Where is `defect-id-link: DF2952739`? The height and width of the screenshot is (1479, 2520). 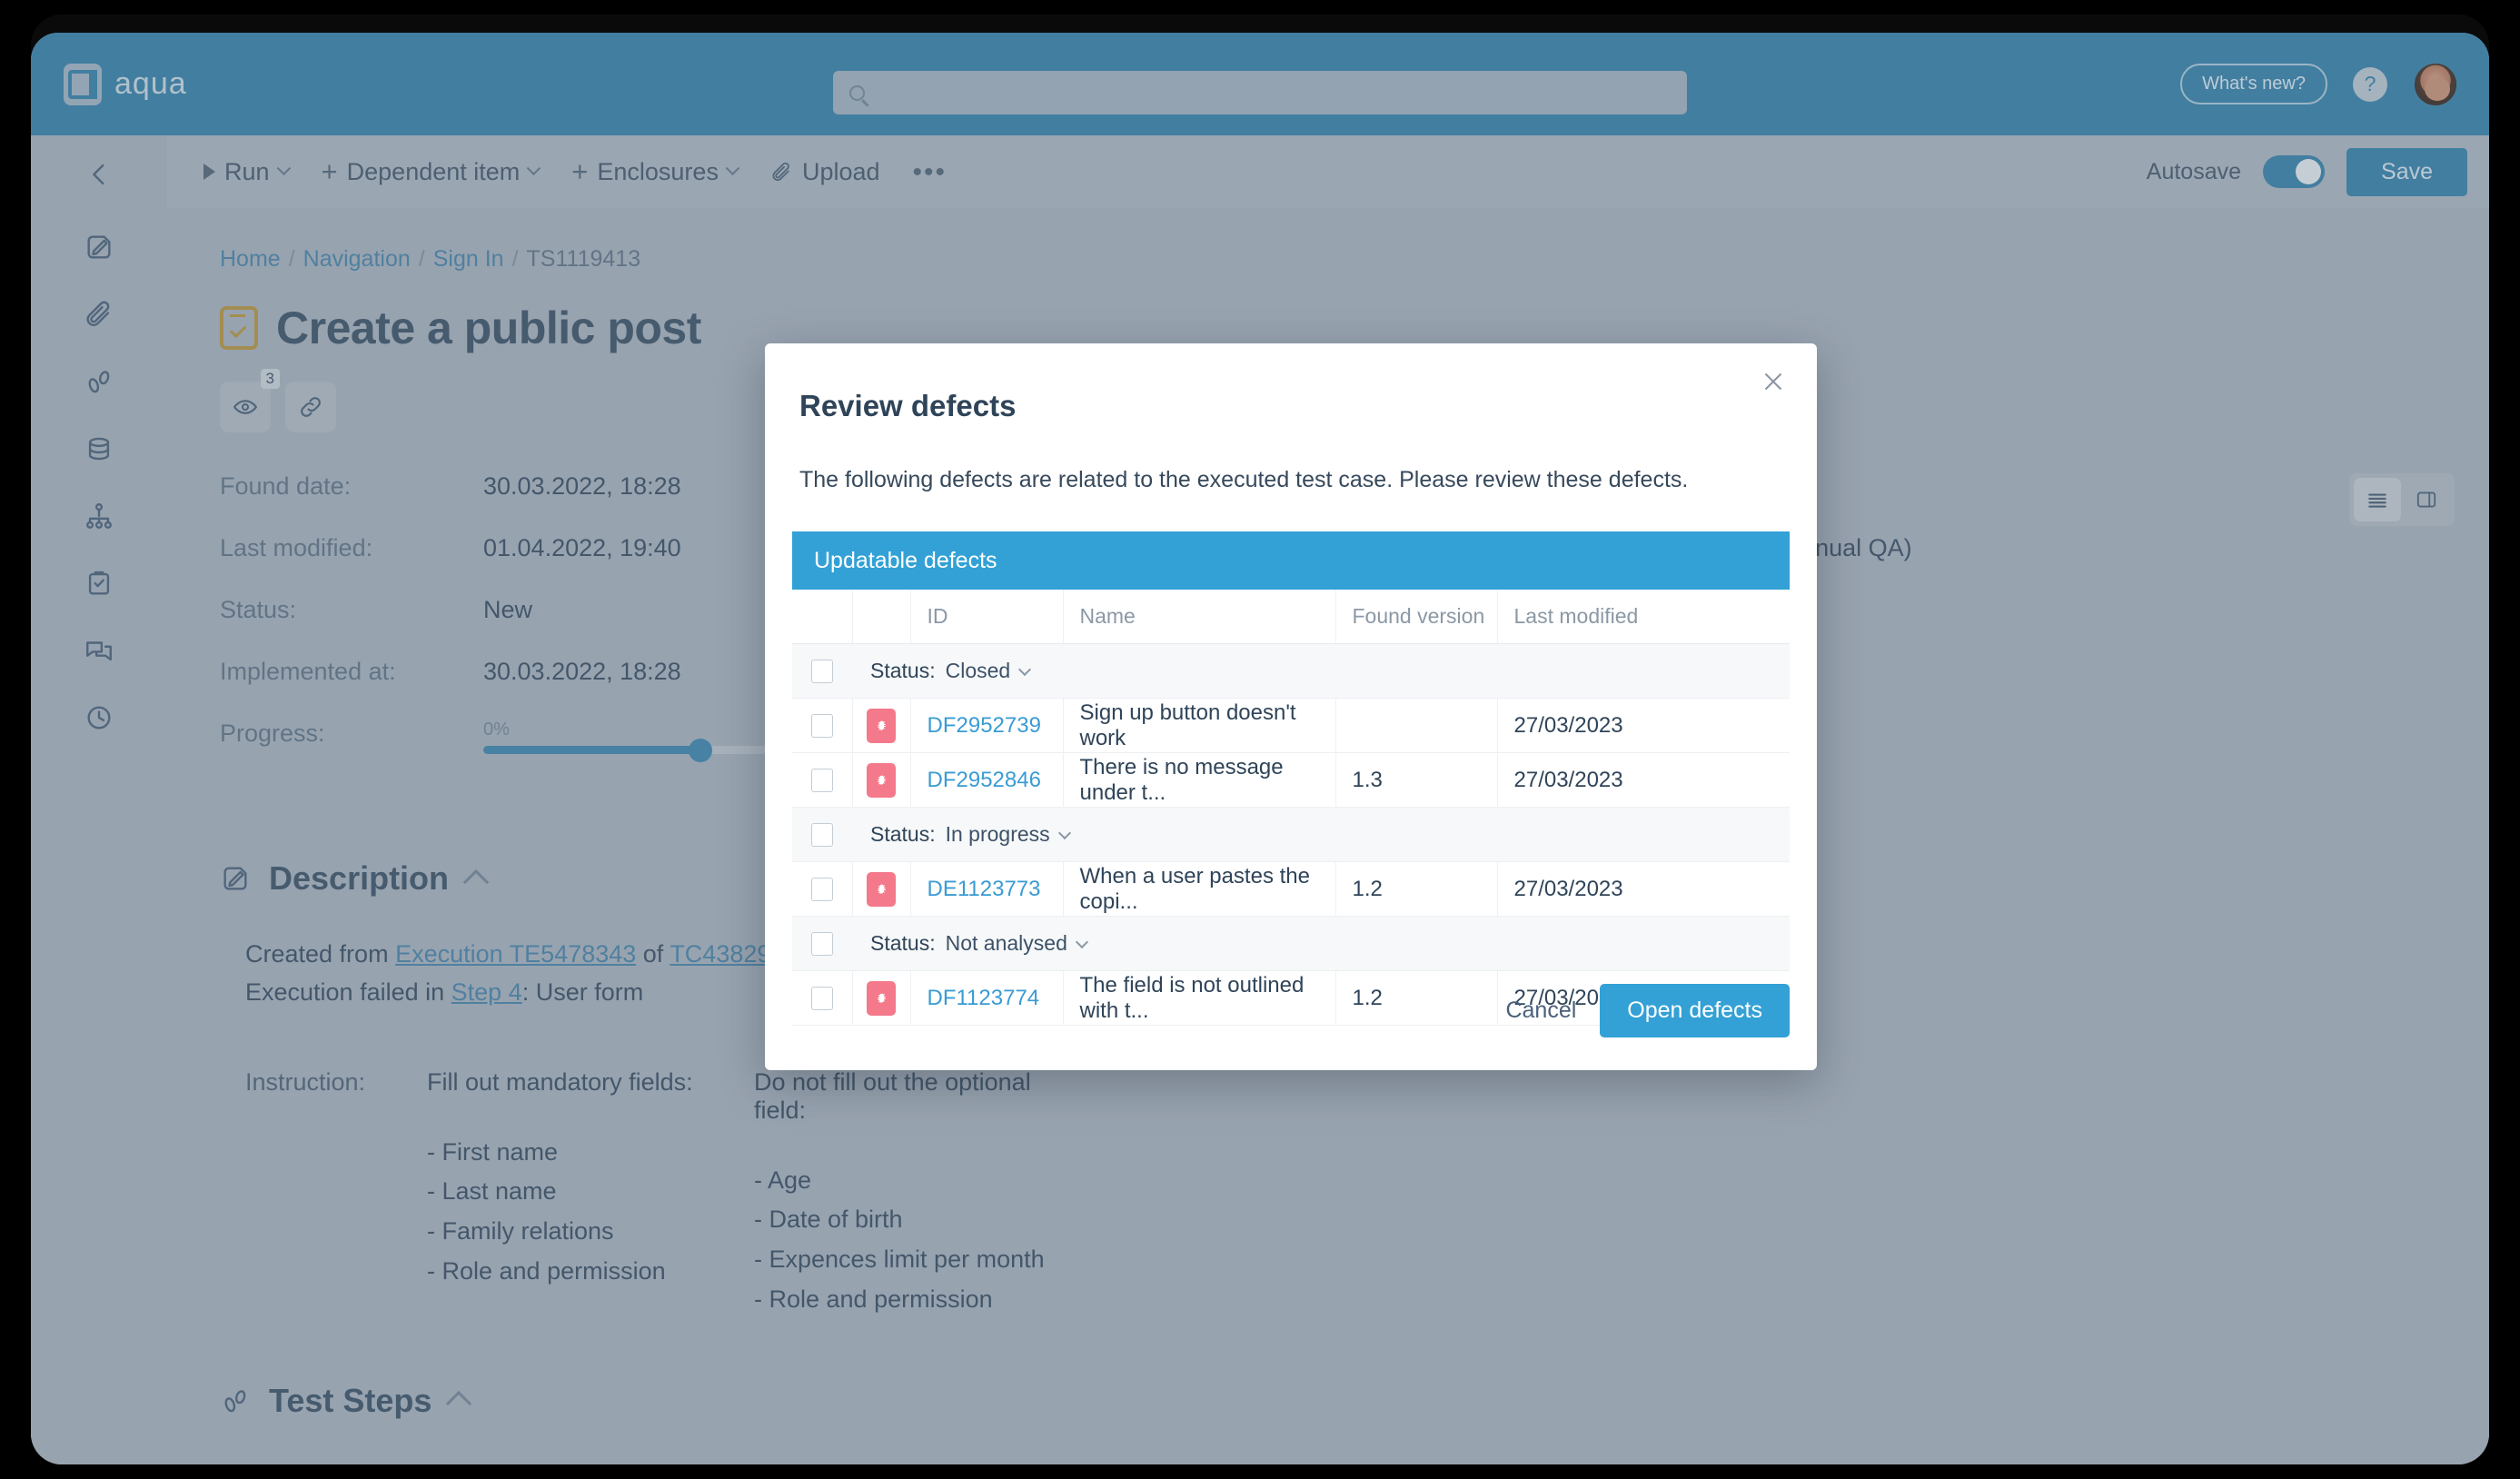
defect-id-link: DF2952739 is located at coordinates (984, 725).